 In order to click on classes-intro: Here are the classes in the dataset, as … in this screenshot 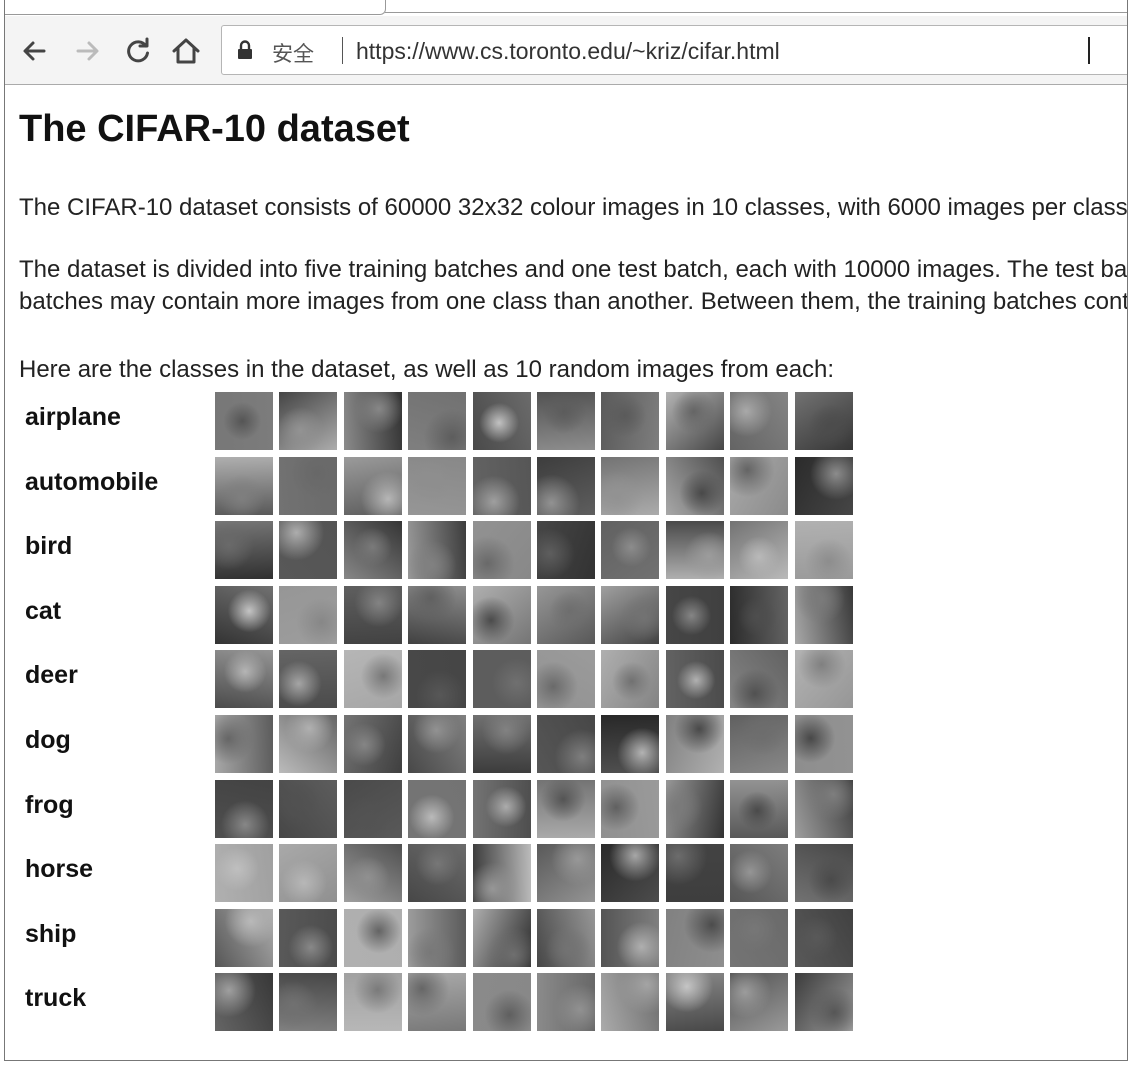, I will do `click(427, 369)`.